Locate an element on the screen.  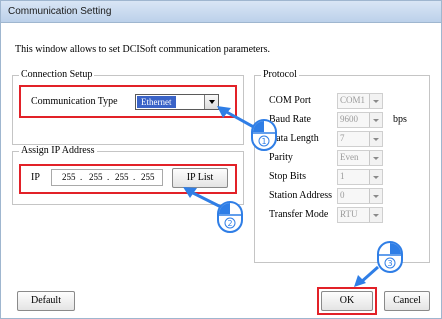
ip-address-field: 255 . 255 . 255 . 255 is located at coordinates (107, 177).